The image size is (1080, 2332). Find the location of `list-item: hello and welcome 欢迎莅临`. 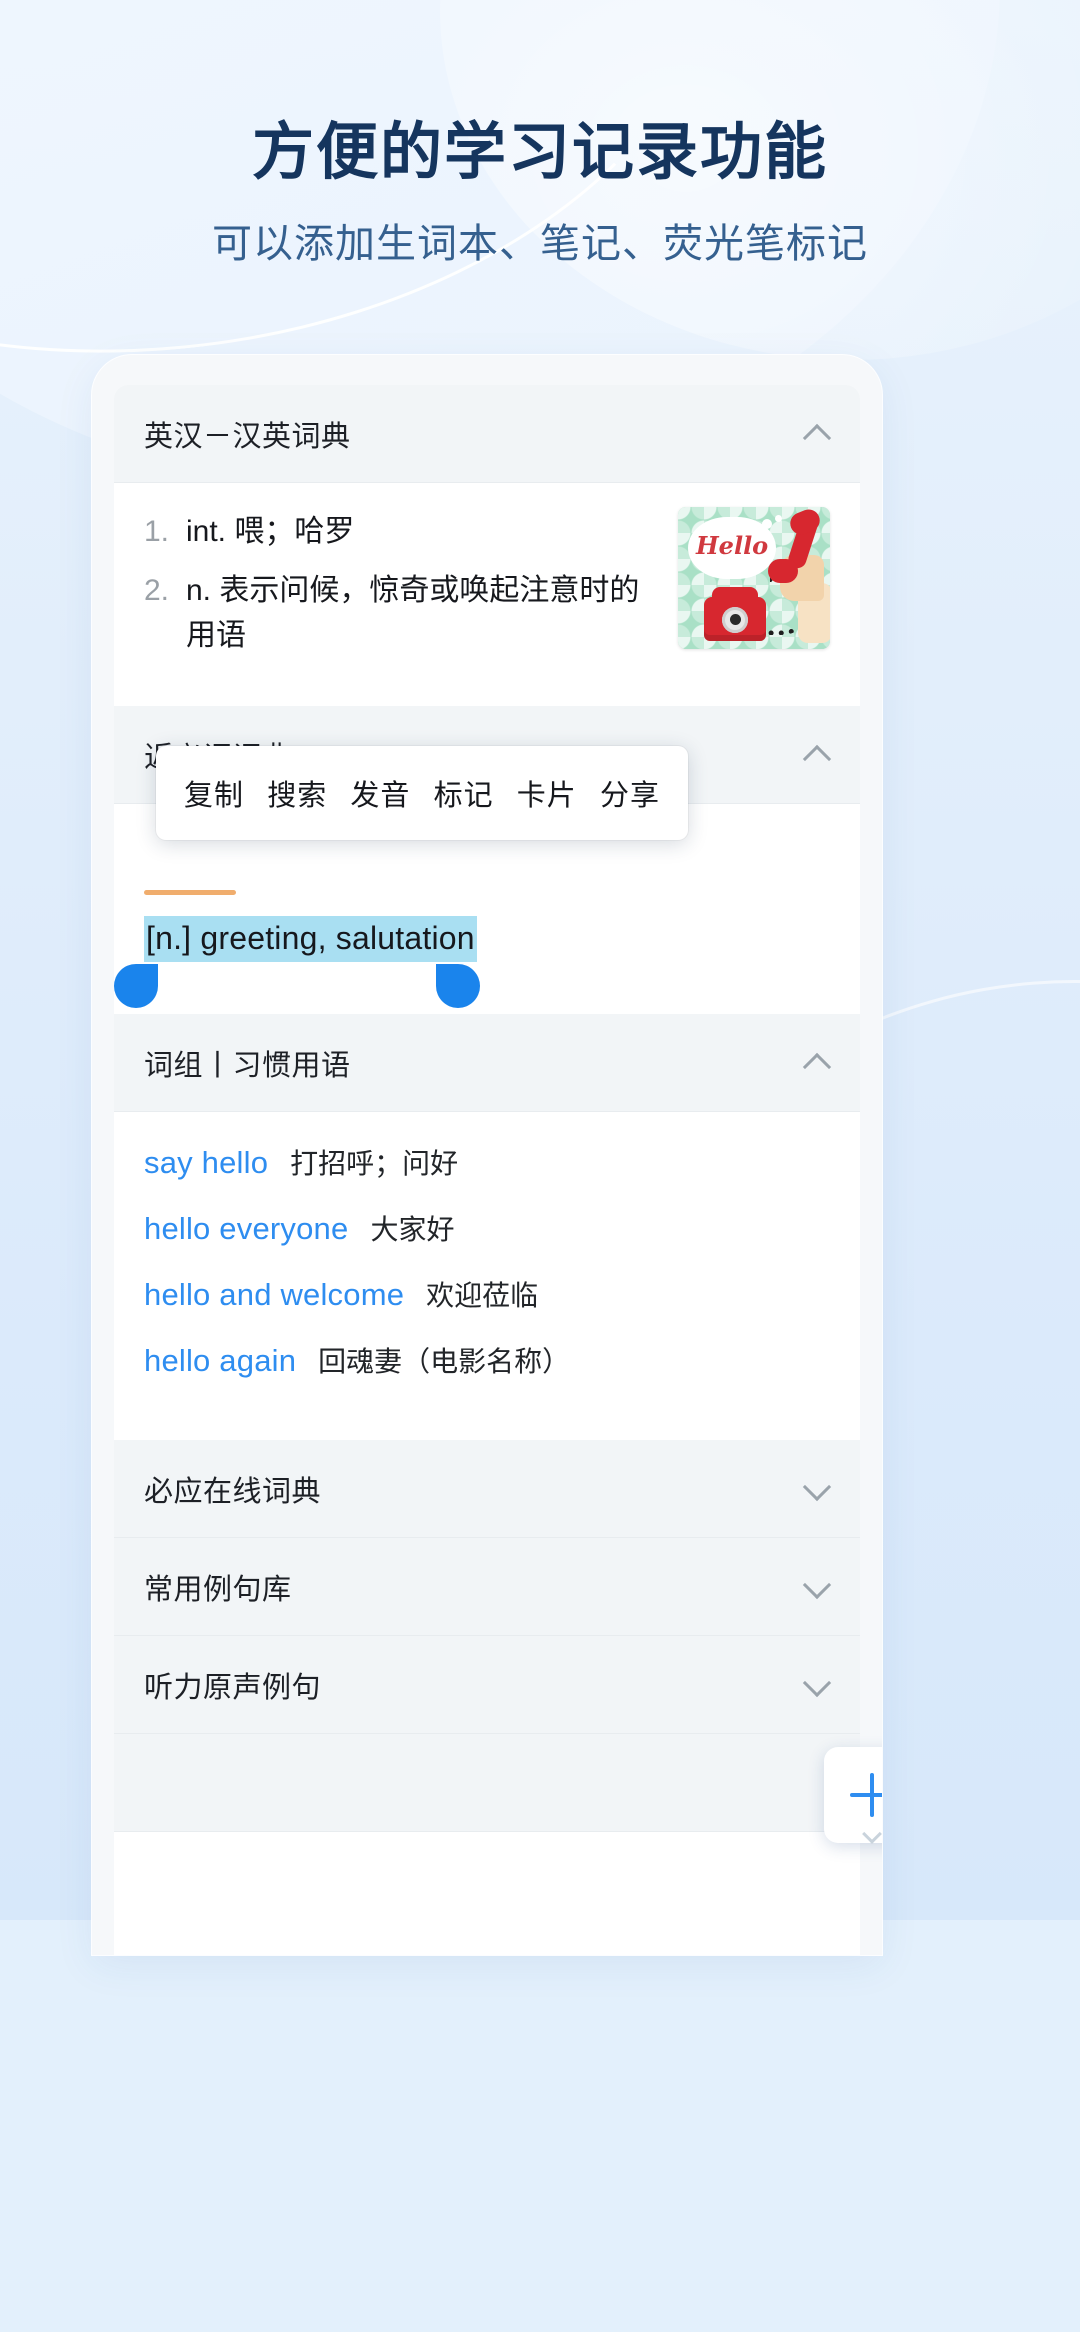

list-item: hello and welcome 欢迎莅临 is located at coordinates (487, 1294).